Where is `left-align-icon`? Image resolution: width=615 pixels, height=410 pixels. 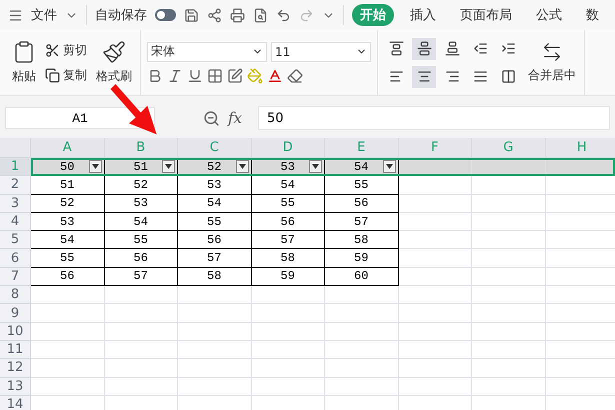
left-align-icon is located at coordinates (396, 76).